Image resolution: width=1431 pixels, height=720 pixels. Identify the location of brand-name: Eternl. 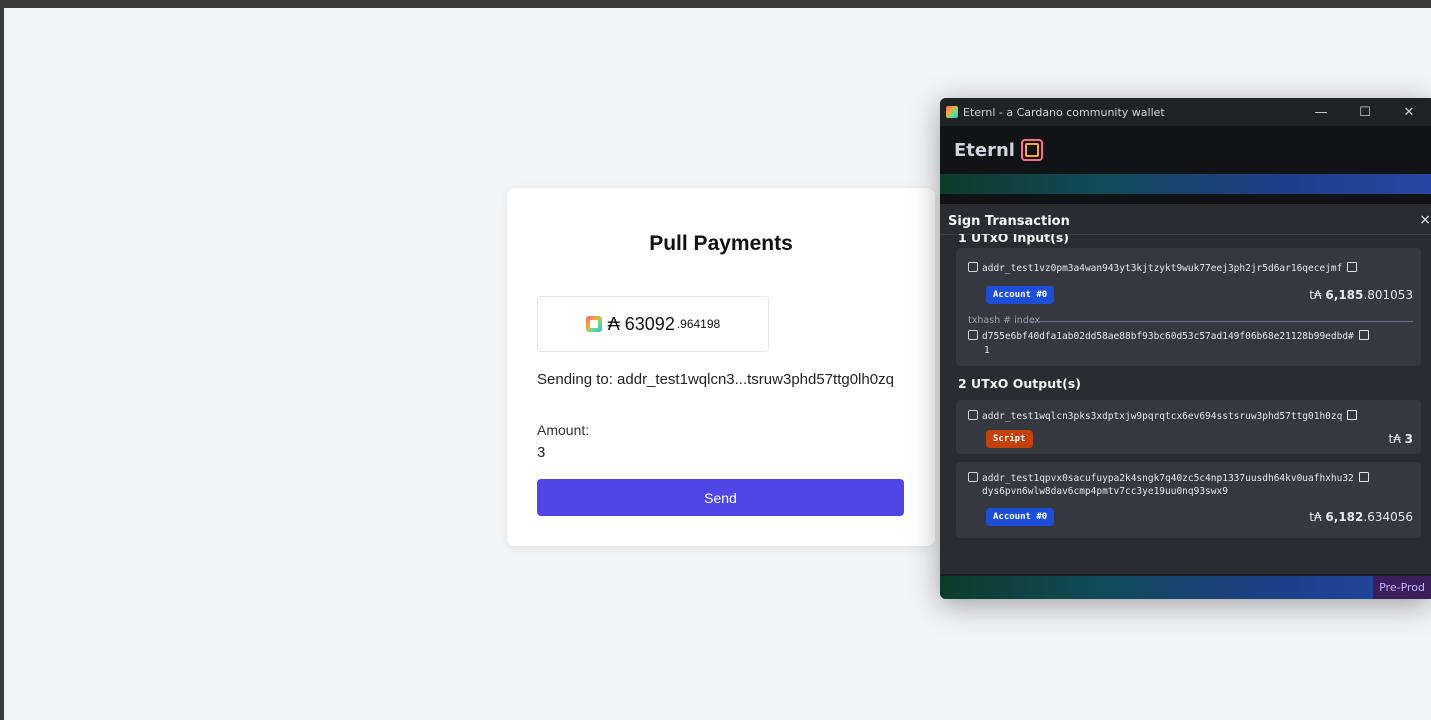
(984, 150).